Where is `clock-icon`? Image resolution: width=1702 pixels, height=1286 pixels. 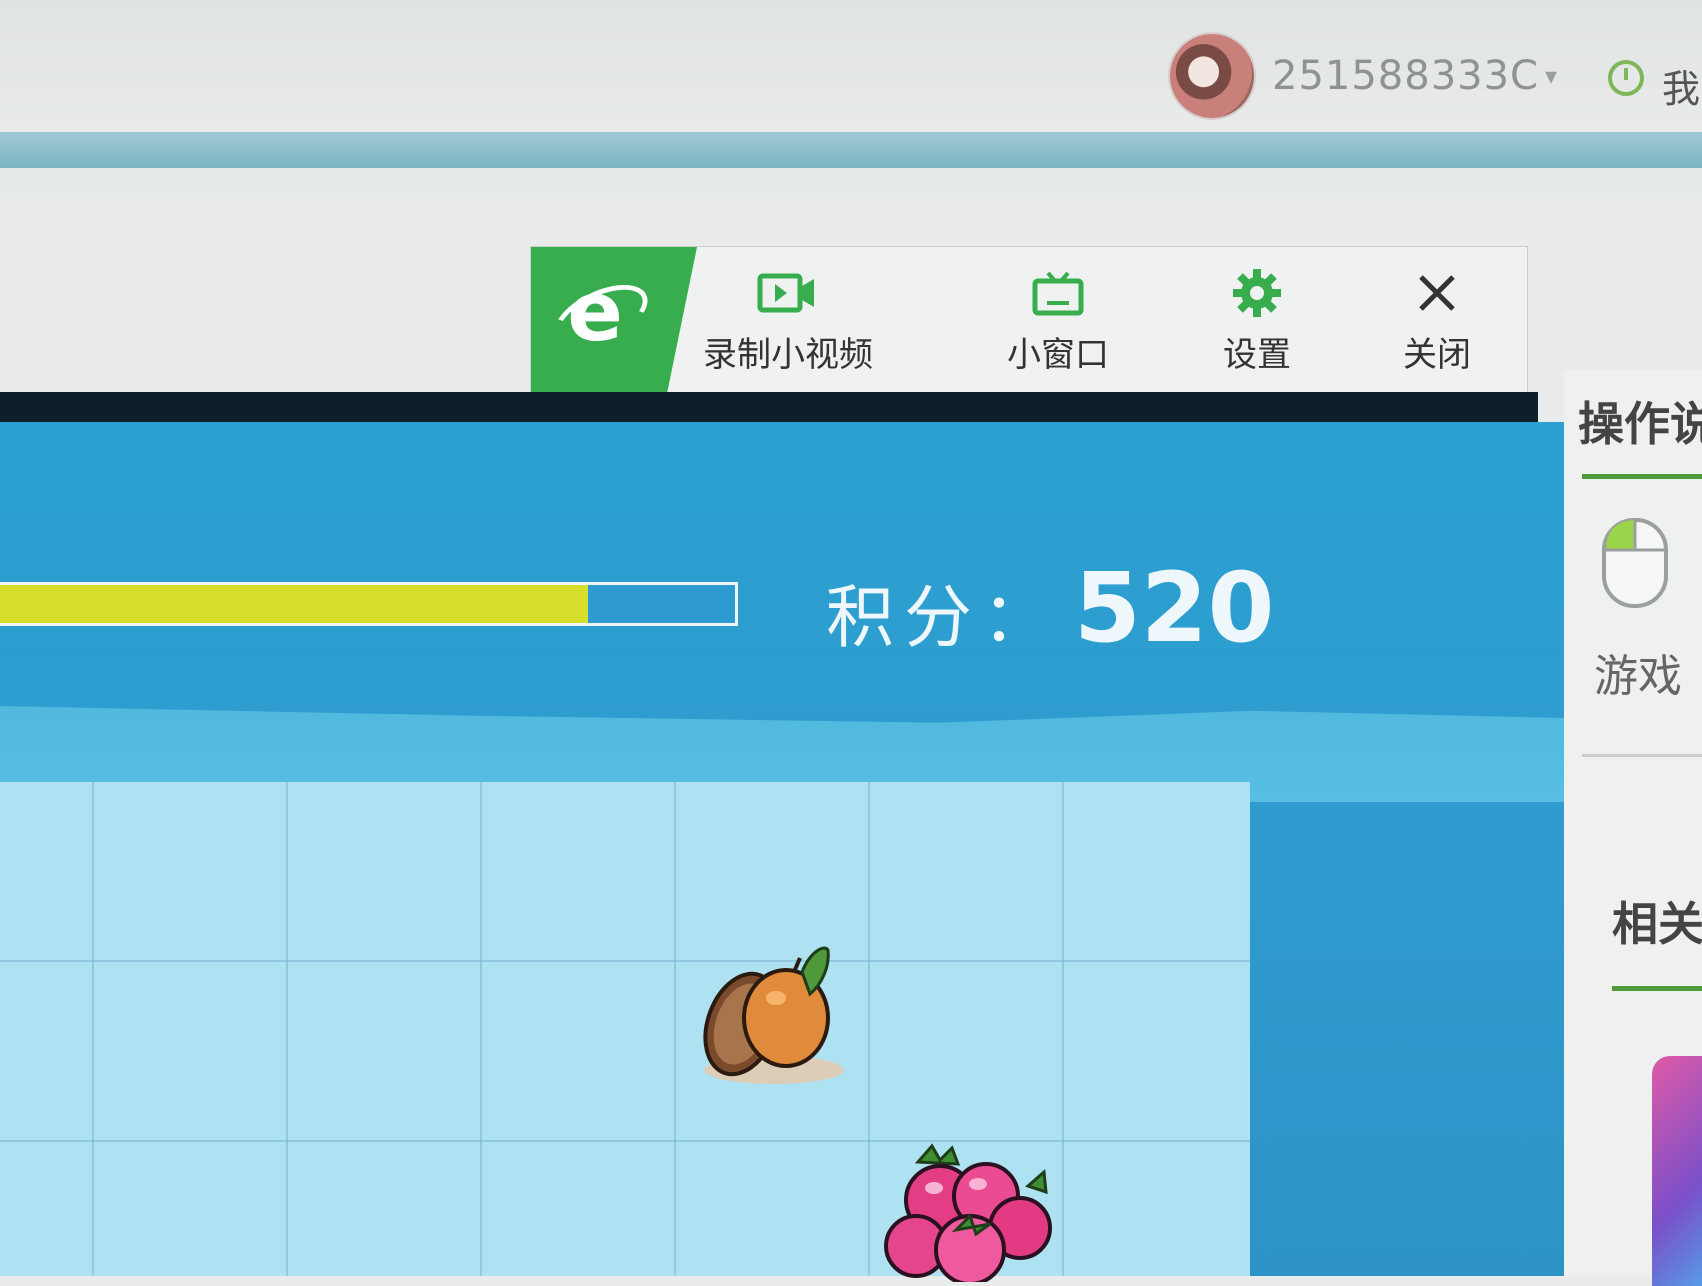 clock-icon is located at coordinates (1626, 78).